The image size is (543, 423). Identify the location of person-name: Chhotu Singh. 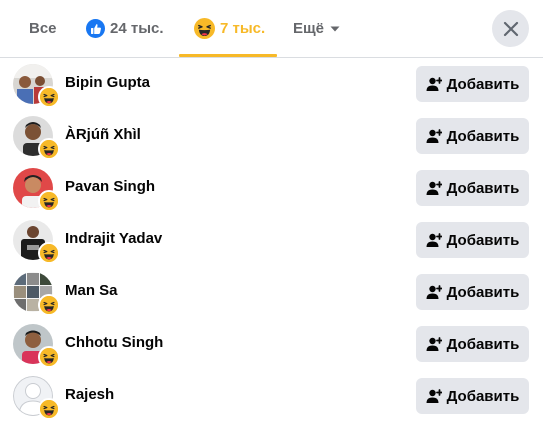
(114, 342).